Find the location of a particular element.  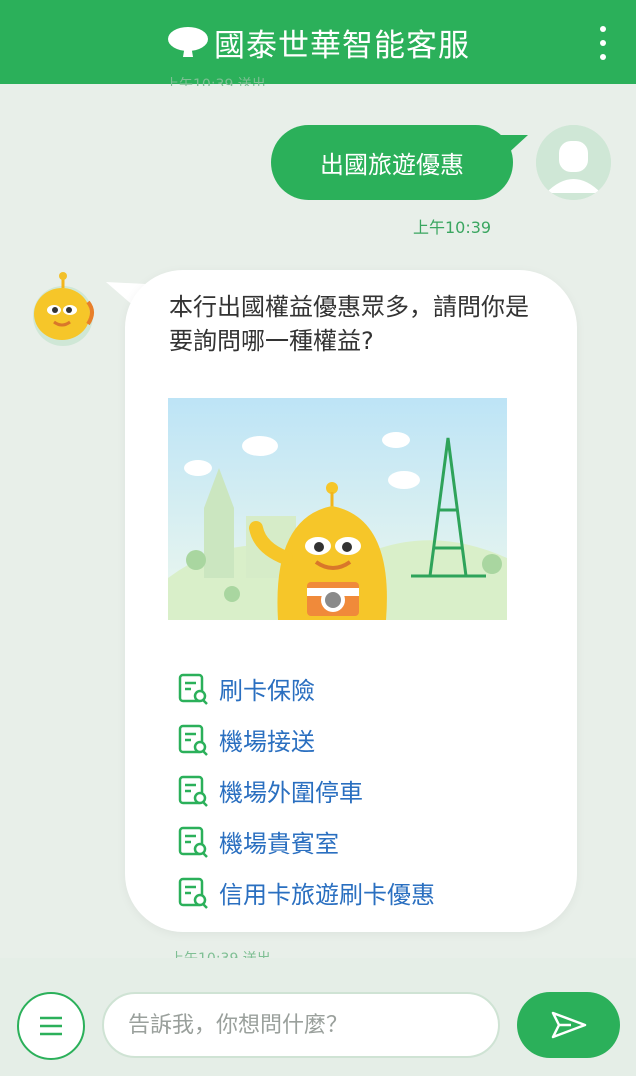

option-label: 機場貴賓室 is located at coordinates (279, 844).